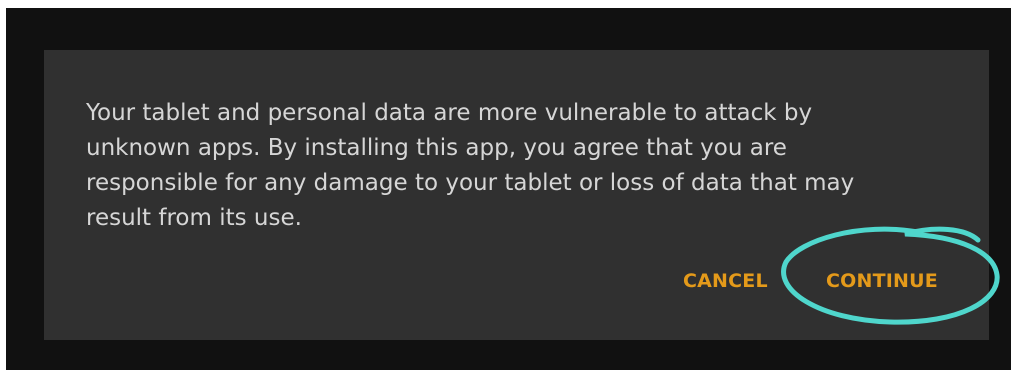 Image resolution: width=1017 pixels, height=378 pixels. What do you see at coordinates (882, 281) in the screenshot?
I see `continue-button: CONTINUE` at bounding box center [882, 281].